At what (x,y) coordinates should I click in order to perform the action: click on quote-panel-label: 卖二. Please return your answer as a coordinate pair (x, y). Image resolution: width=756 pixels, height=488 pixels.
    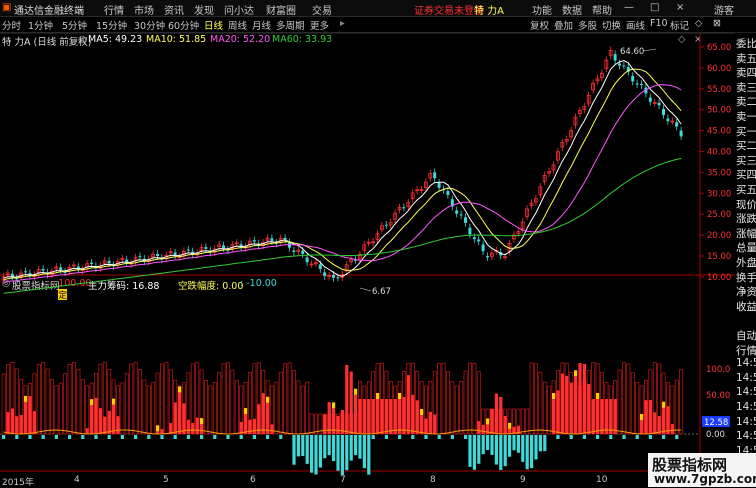
    Looking at the image, I should click on (746, 102).